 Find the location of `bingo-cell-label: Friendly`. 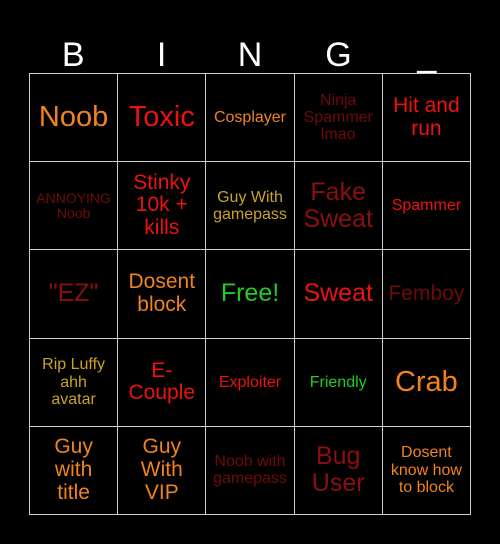

bingo-cell-label: Friendly is located at coordinates (338, 382).